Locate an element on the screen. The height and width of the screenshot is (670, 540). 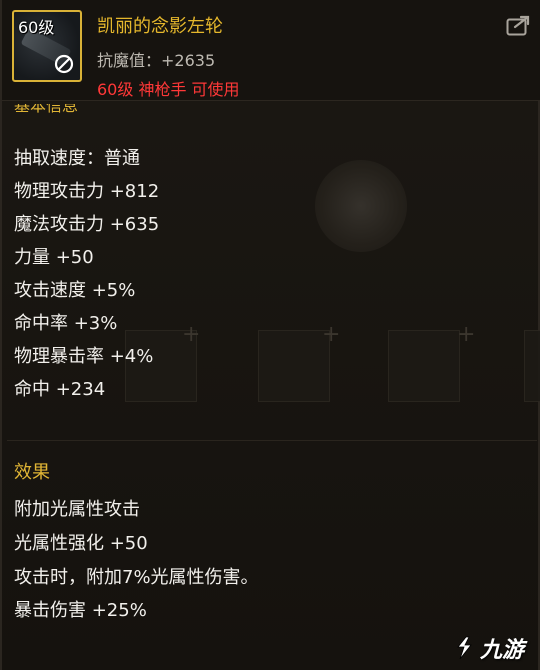
effect-line: 光属性强化 +50 is located at coordinates (81, 543).